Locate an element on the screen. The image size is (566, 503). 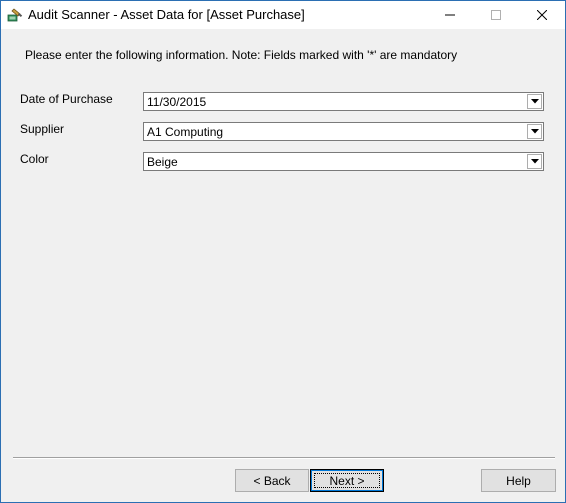
maximize-button is located at coordinates (496, 15).